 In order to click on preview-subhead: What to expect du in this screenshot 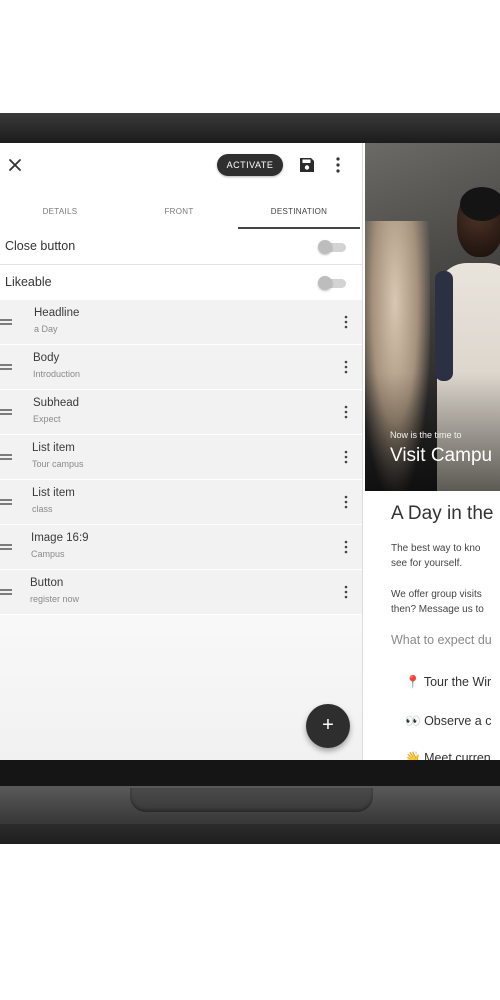, I will do `click(441, 640)`.